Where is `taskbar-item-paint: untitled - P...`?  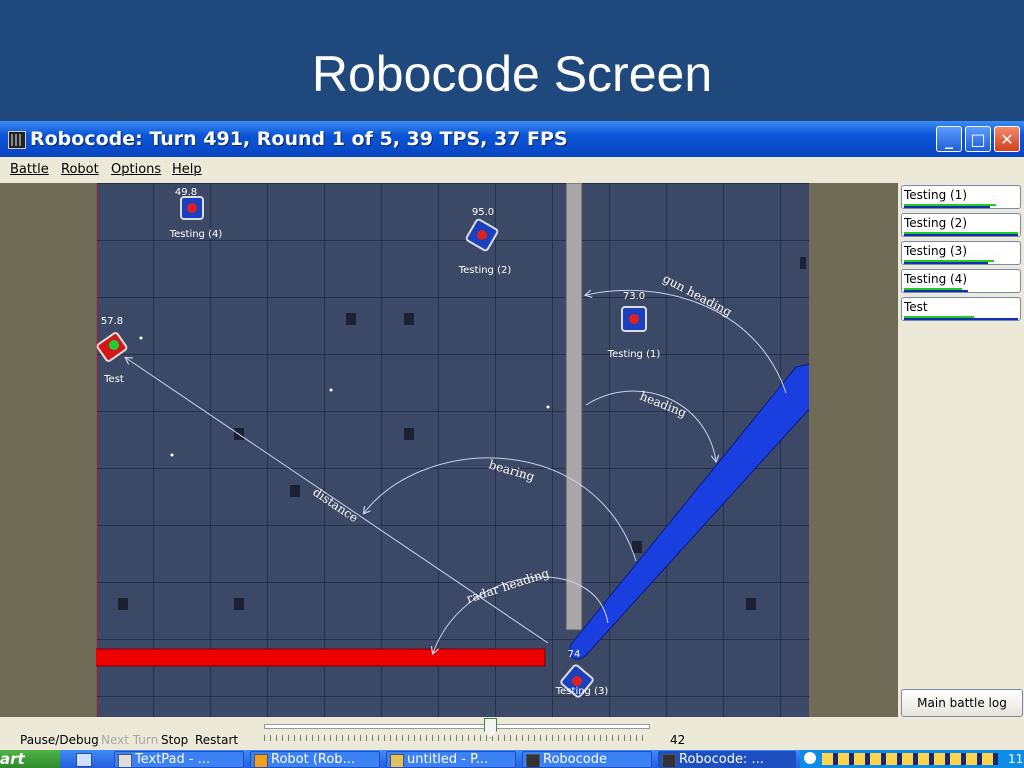
taskbar-item-paint: untitled - P... is located at coordinates (451, 759).